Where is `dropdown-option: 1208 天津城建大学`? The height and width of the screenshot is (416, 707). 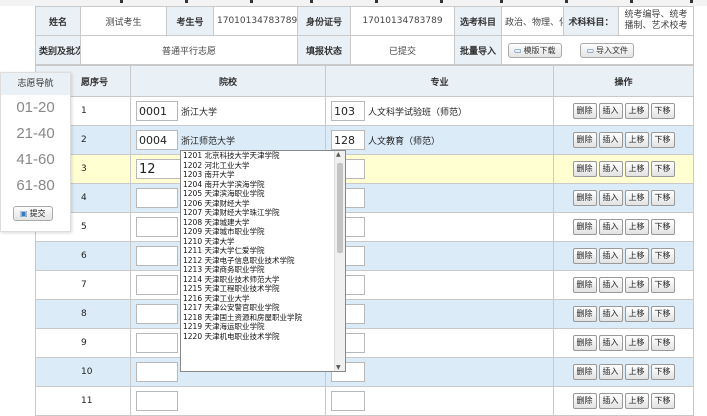 dropdown-option: 1208 天津城建大学 is located at coordinates (263, 223).